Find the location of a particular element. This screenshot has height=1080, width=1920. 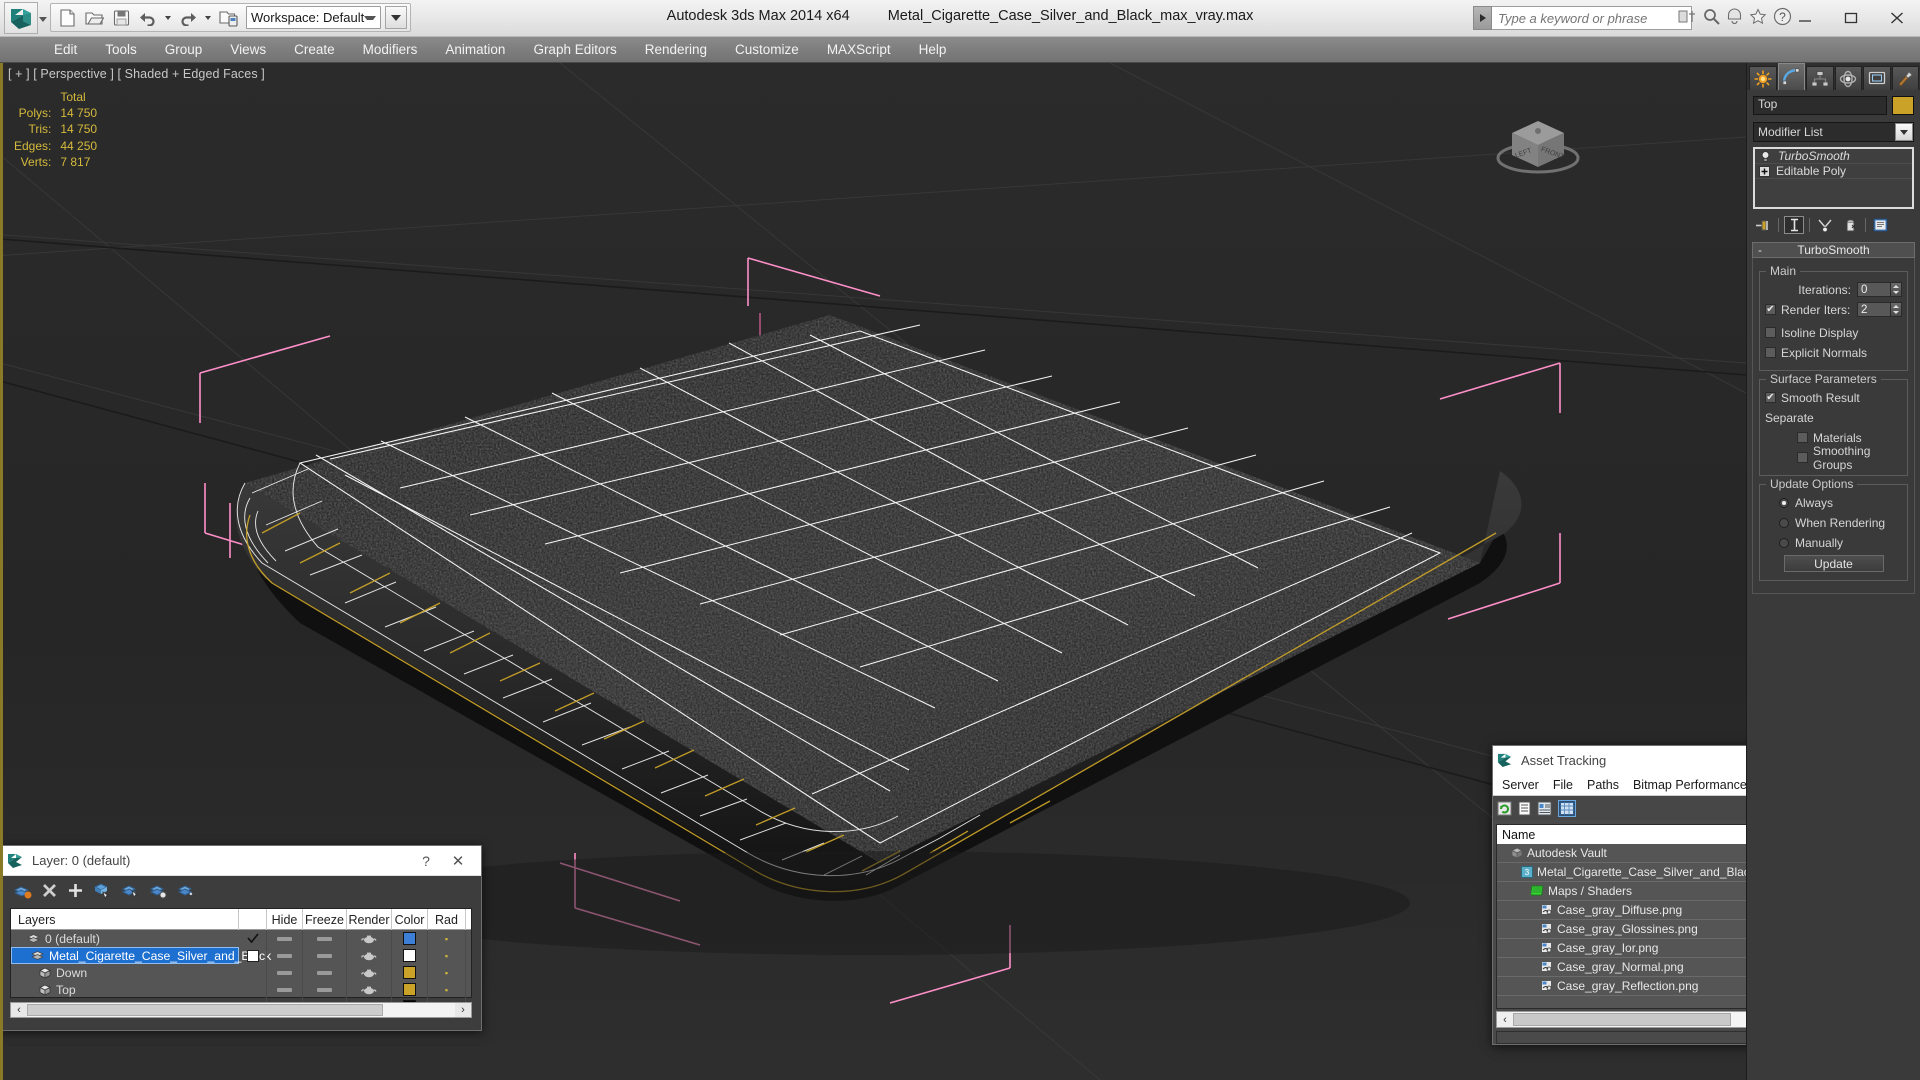

view-cube: LEFT FRONT is located at coordinates (1538, 146).